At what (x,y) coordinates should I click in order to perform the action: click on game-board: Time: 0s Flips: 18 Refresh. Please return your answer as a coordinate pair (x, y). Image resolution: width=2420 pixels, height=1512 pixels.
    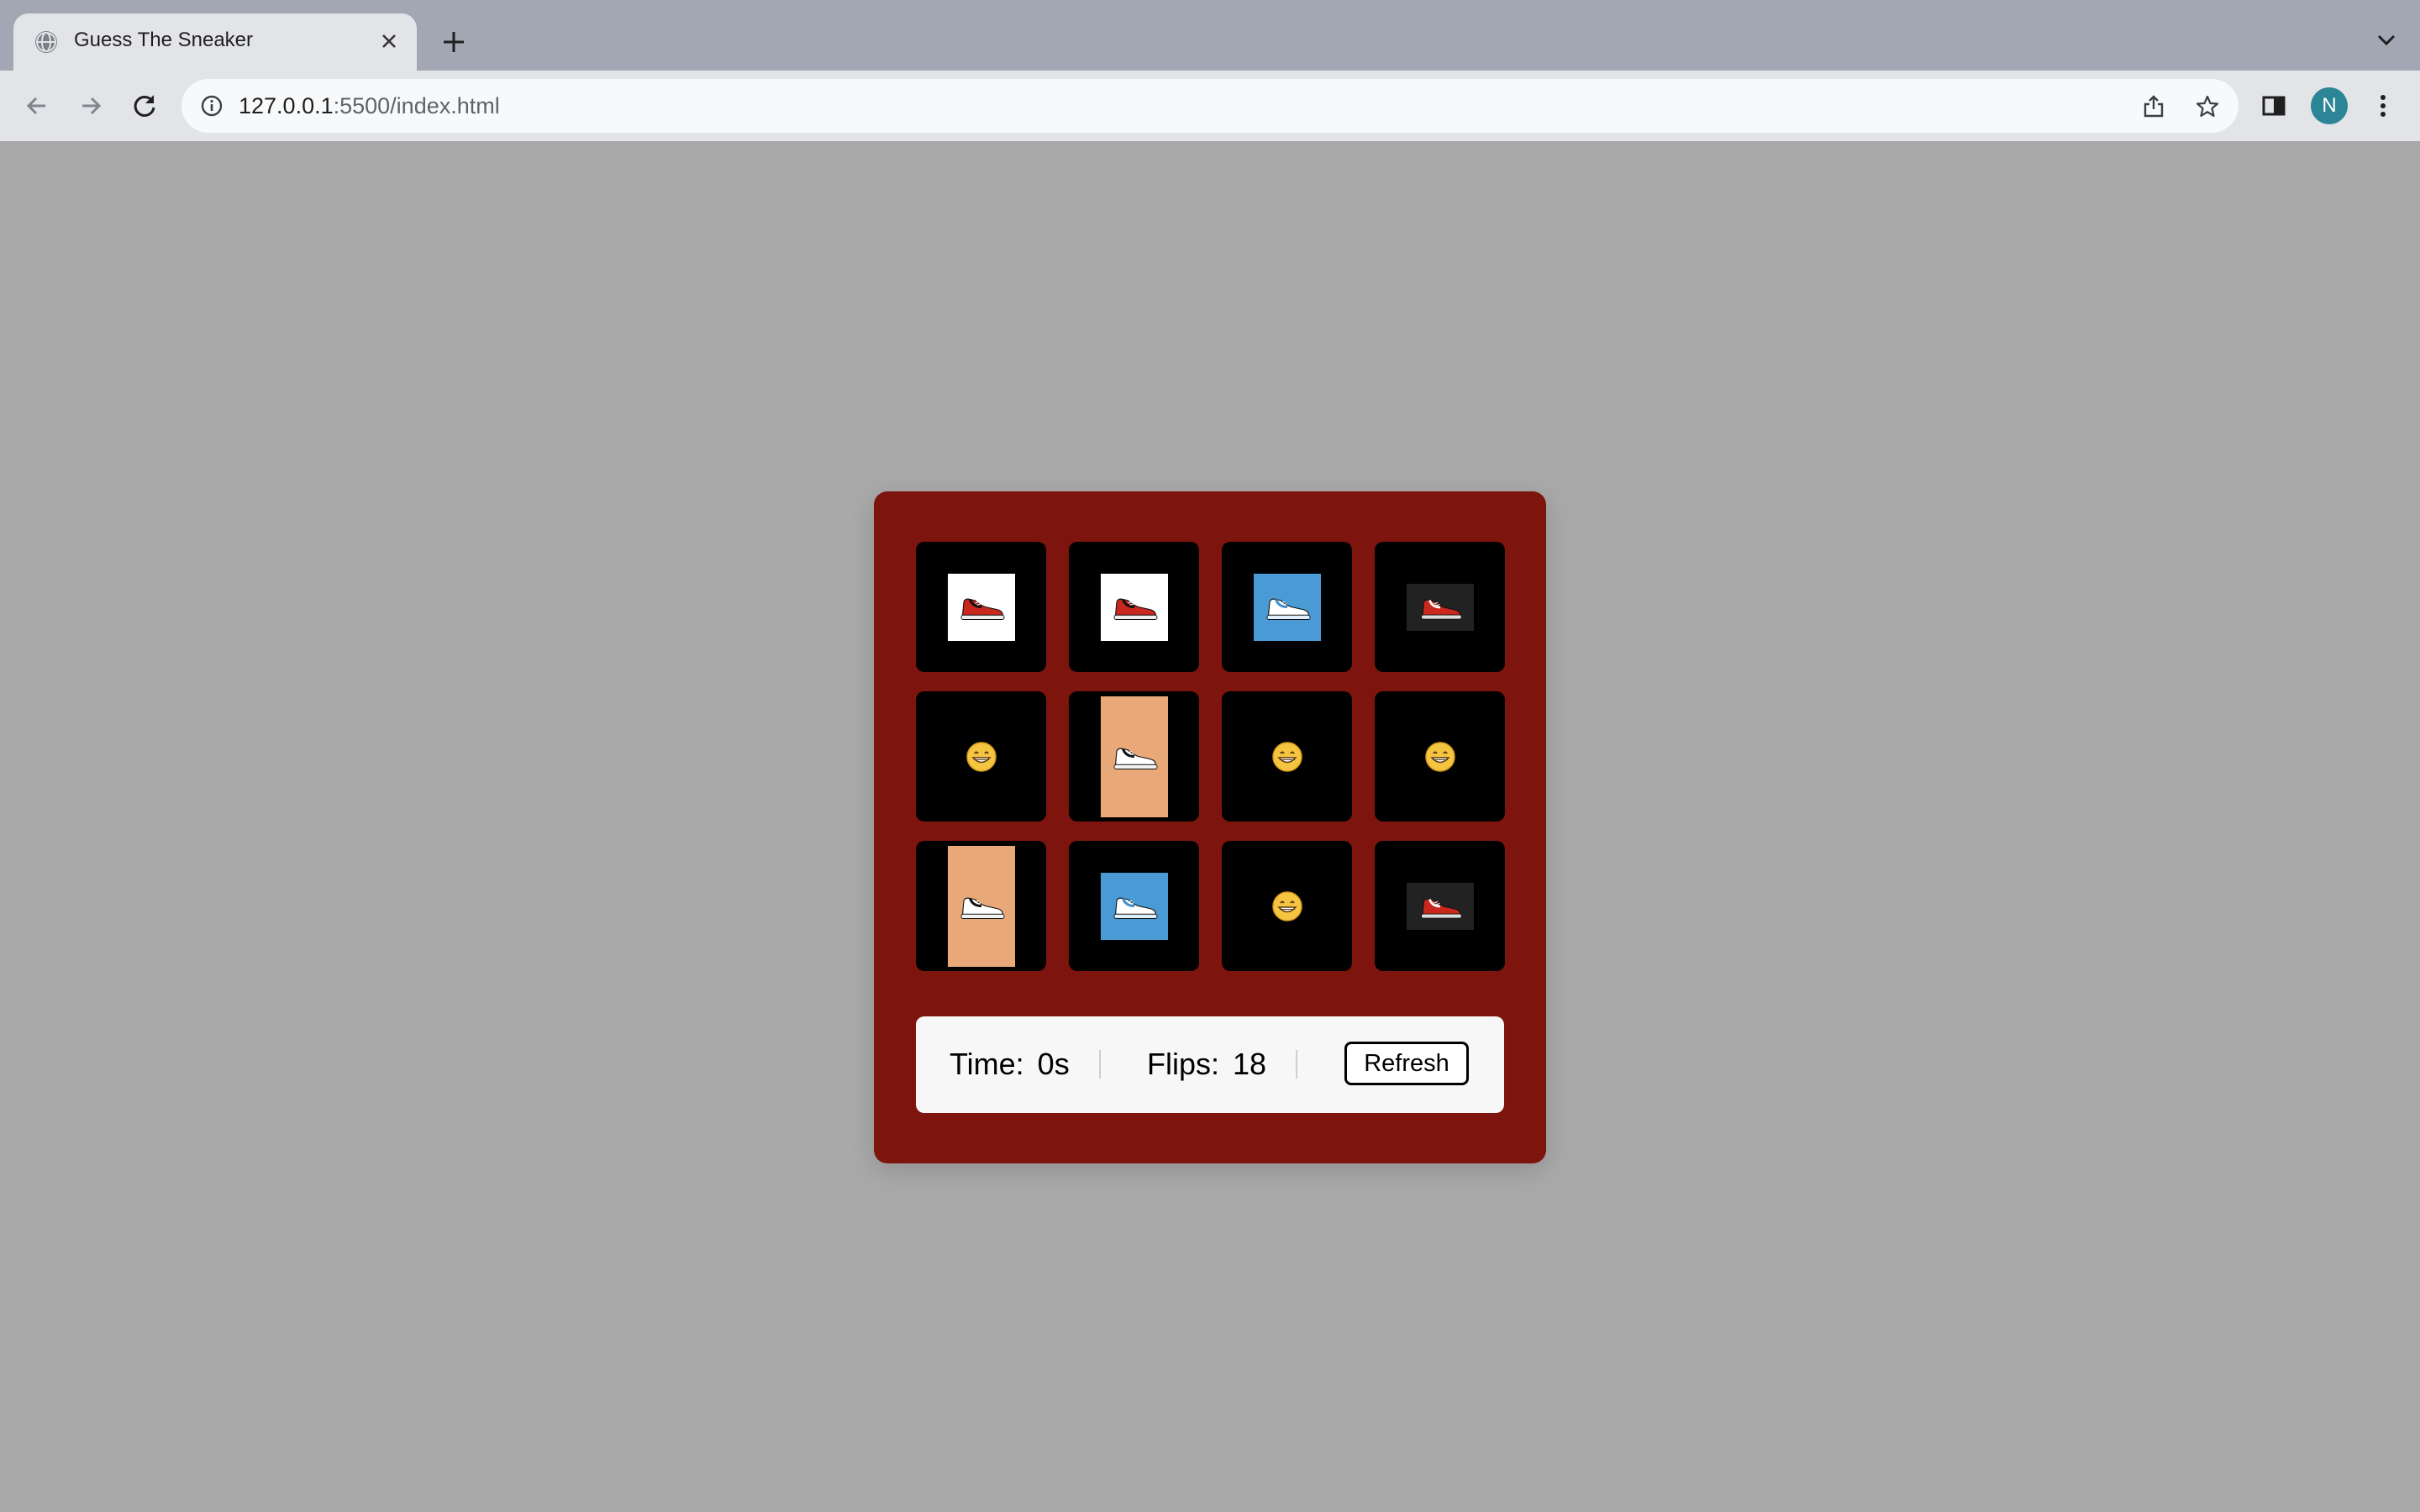
    Looking at the image, I should click on (1210, 827).